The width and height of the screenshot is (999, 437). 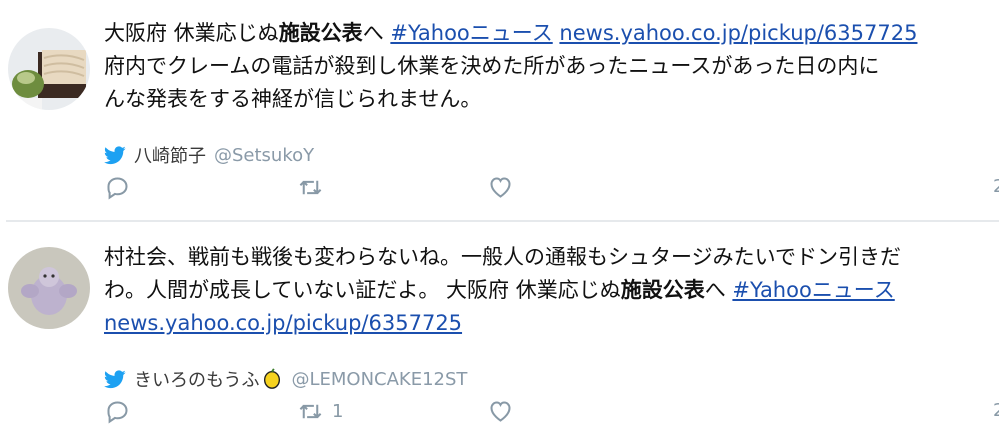 What do you see at coordinates (196, 379) in the screenshot?
I see `author-name: きいろのもうふ` at bounding box center [196, 379].